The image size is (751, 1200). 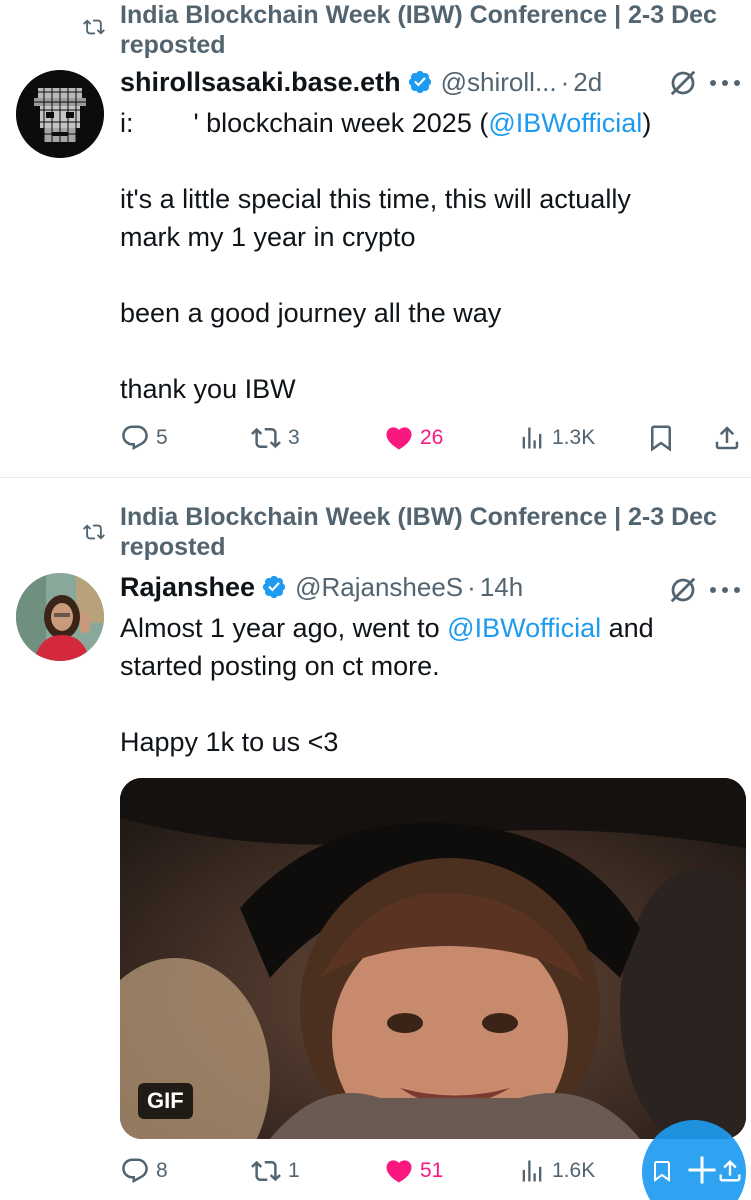 What do you see at coordinates (574, 1170) in the screenshot?
I see `views-count: 1.6K` at bounding box center [574, 1170].